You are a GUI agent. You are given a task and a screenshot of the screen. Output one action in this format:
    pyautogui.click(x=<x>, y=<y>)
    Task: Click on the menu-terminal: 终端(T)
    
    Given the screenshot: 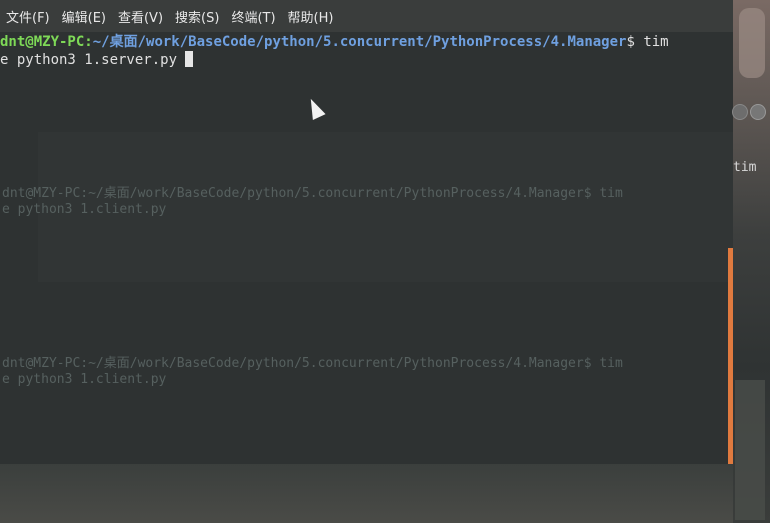 What is the action you would take?
    pyautogui.click(x=253, y=16)
    